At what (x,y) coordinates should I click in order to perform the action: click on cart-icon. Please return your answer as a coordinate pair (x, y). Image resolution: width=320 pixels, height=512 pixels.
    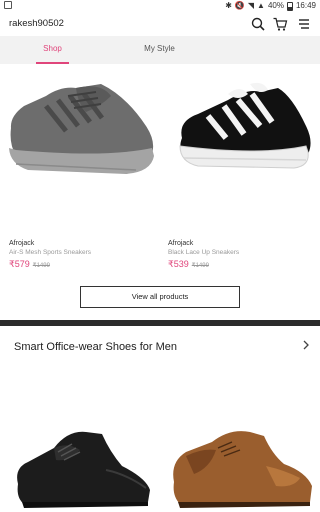
    Looking at the image, I should click on (280, 24).